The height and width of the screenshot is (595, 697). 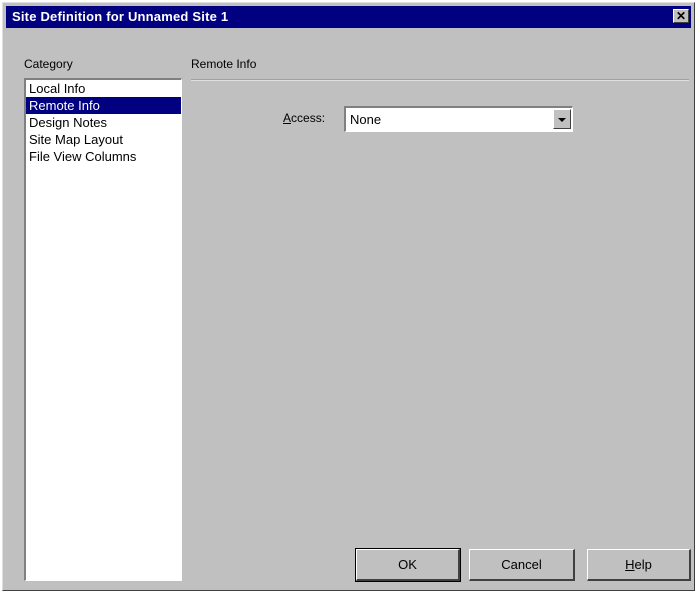 I want to click on access-select: None, so click(x=458, y=119).